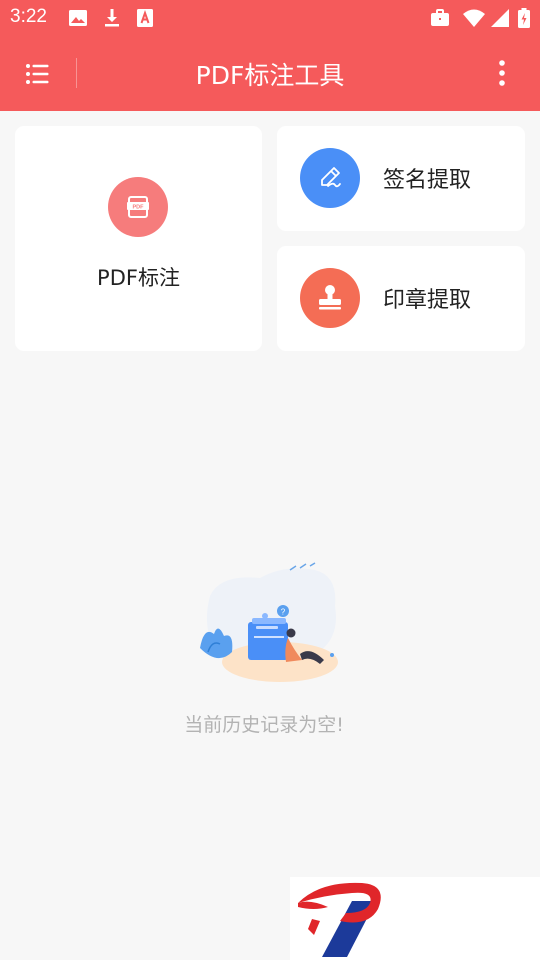 This screenshot has width=540, height=960. I want to click on pen-signature-icon, so click(331, 177).